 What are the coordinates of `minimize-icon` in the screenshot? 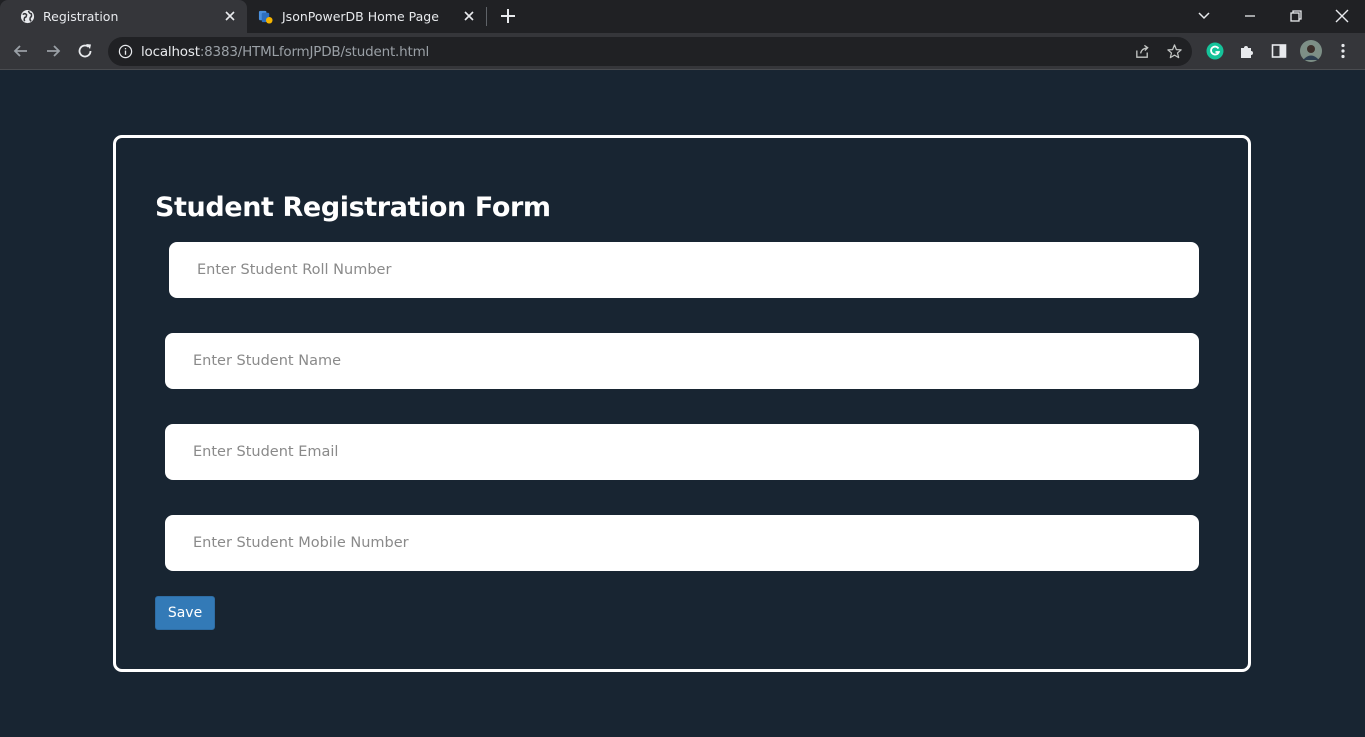 It's located at (1250, 16).